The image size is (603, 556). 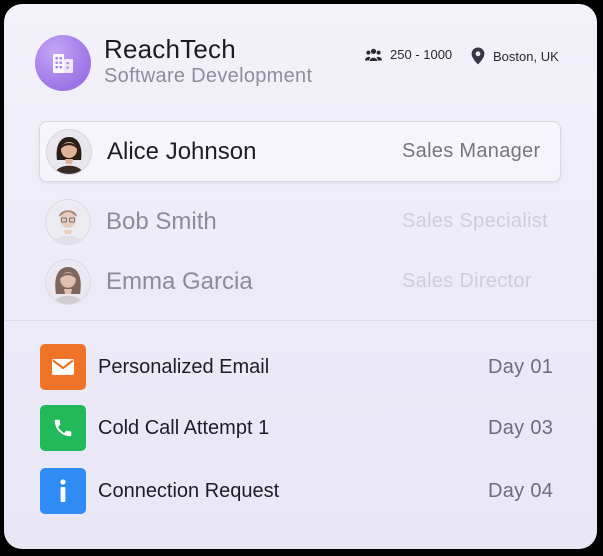 What do you see at coordinates (471, 151) in the screenshot?
I see `contact-role: Sales Manager` at bounding box center [471, 151].